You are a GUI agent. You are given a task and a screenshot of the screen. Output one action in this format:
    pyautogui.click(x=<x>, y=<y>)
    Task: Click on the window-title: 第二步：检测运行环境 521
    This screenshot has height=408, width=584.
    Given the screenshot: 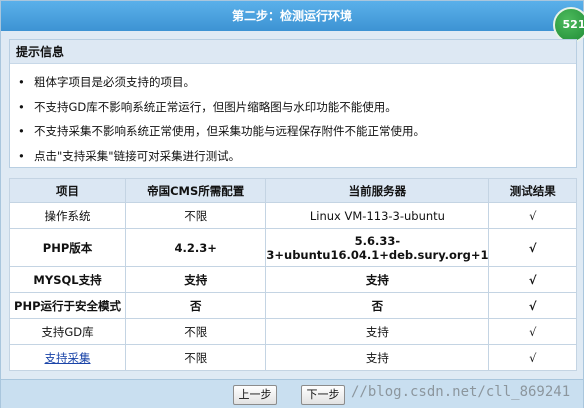 What is the action you would take?
    pyautogui.click(x=292, y=22)
    